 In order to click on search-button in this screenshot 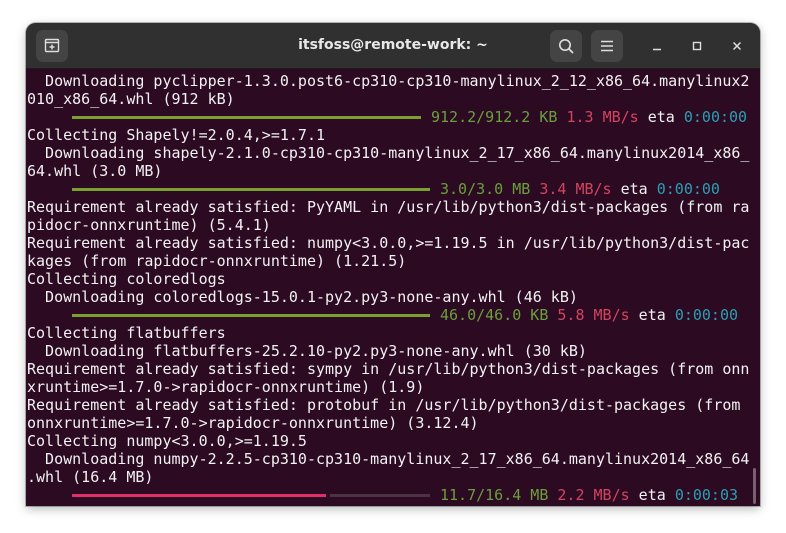, I will do `click(566, 46)`.